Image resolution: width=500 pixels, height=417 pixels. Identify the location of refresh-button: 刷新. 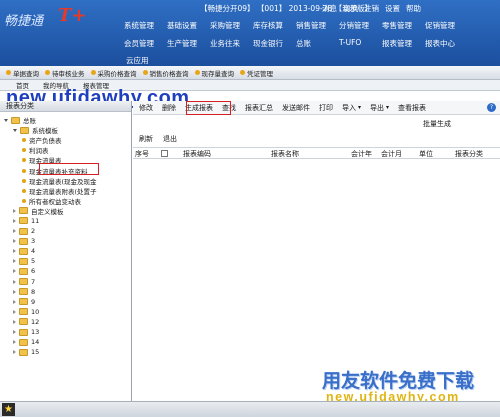
(146, 139).